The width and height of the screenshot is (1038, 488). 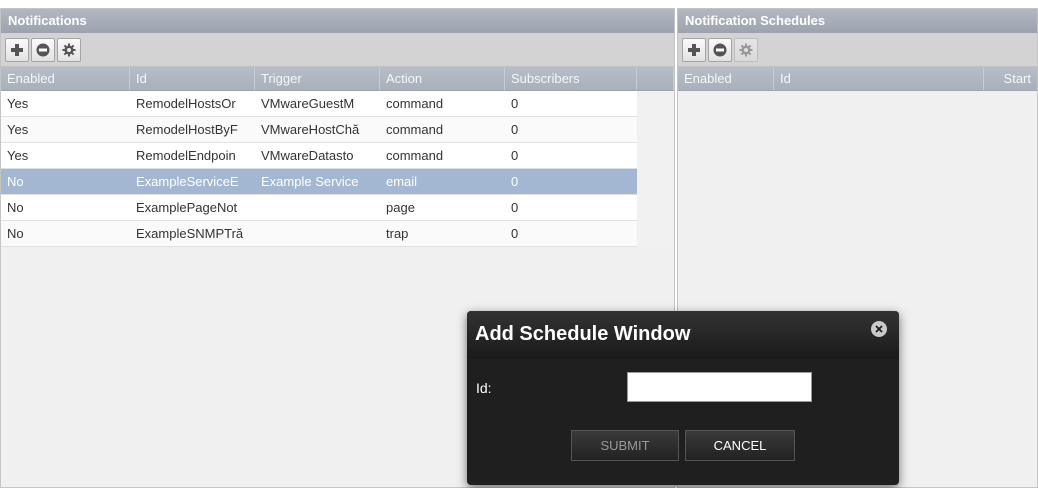 What do you see at coordinates (402, 181) in the screenshot?
I see `cell-action: email` at bounding box center [402, 181].